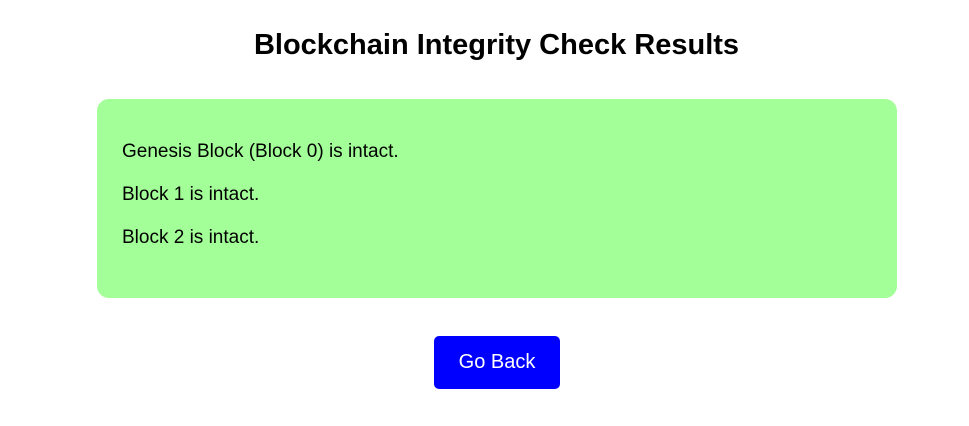  I want to click on result-genesis-block: Genesis Block (Block 0) is intact., so click(260, 151).